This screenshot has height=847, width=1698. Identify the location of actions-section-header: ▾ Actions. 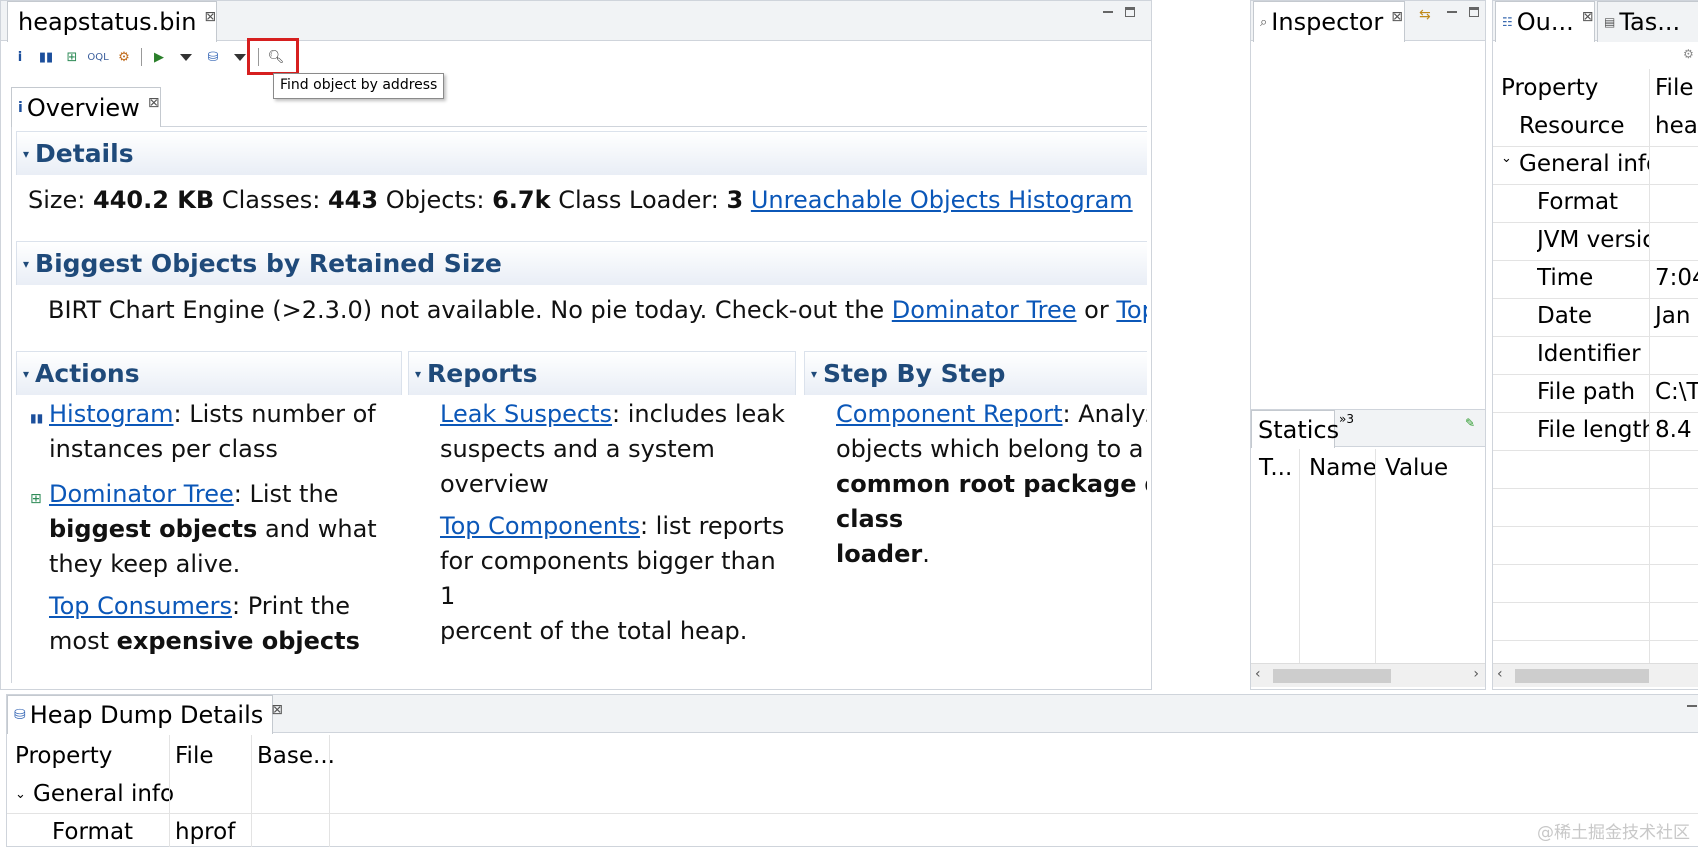
(209, 373).